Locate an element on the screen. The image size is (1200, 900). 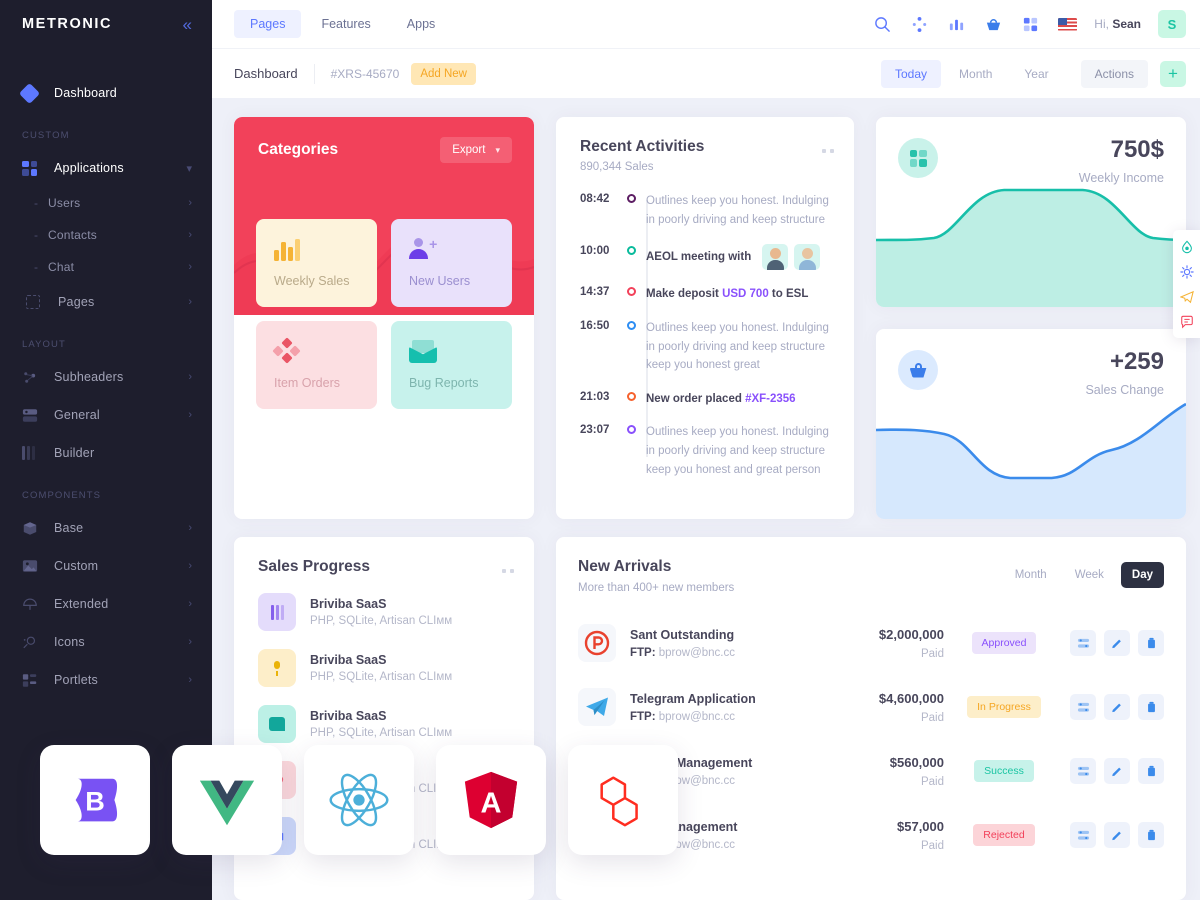
sidebar-item-label: General is located at coordinates (77, 415).